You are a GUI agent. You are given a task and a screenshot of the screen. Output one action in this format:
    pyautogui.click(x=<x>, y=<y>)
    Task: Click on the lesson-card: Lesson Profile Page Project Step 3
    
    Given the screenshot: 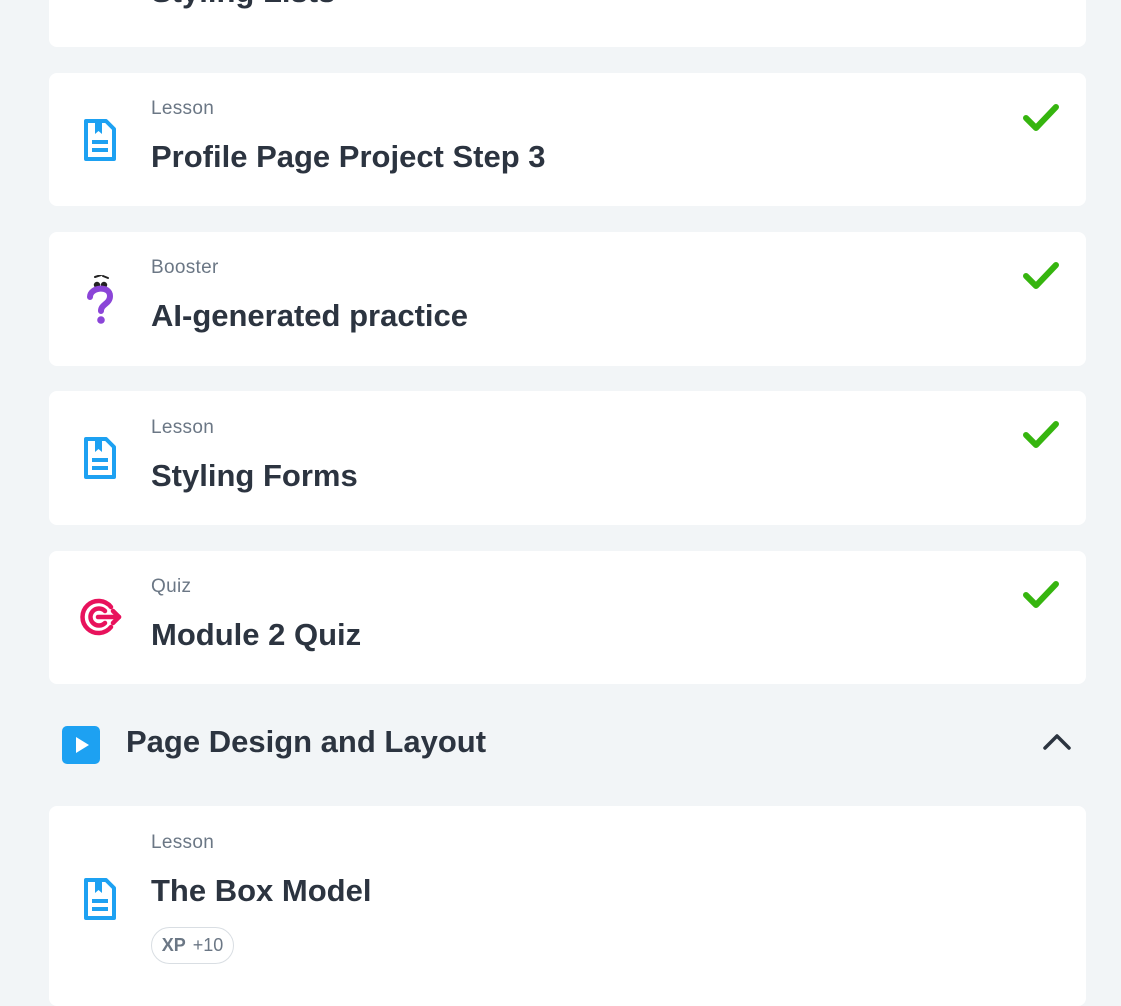 What is the action you would take?
    pyautogui.click(x=567, y=139)
    